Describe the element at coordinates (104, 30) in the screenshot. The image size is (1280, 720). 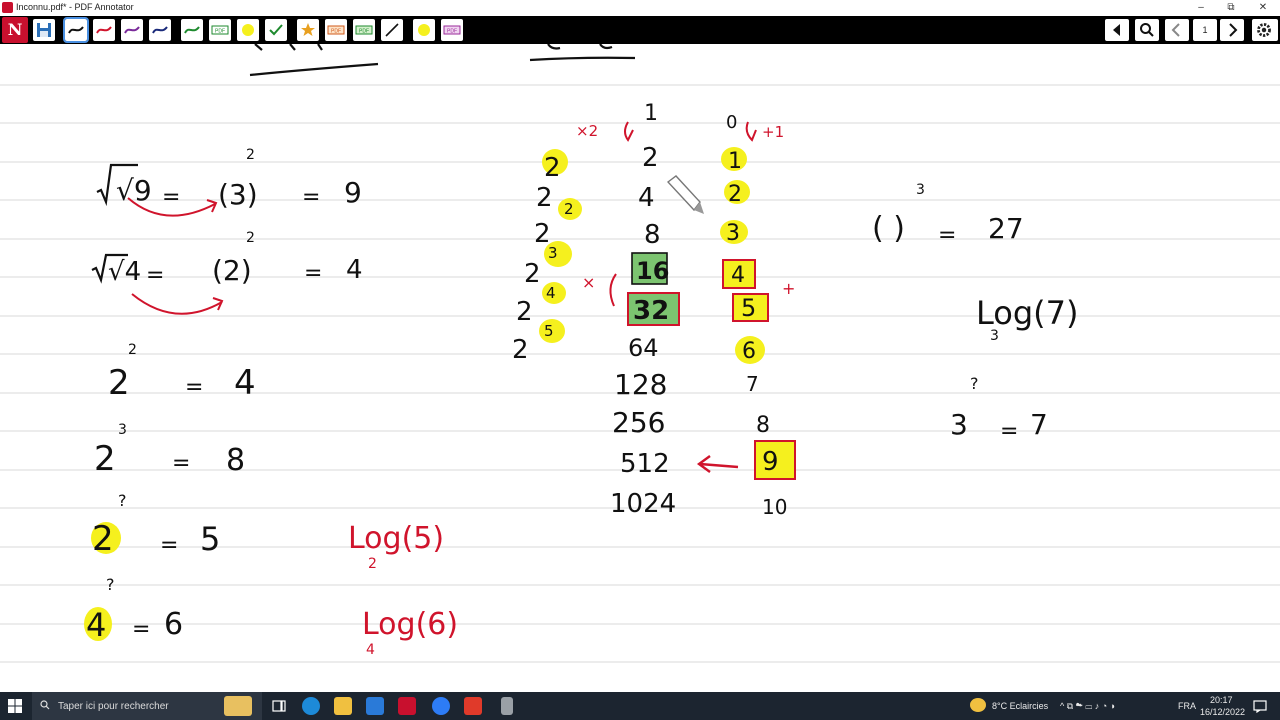
I see `pen-red-tool` at that location.